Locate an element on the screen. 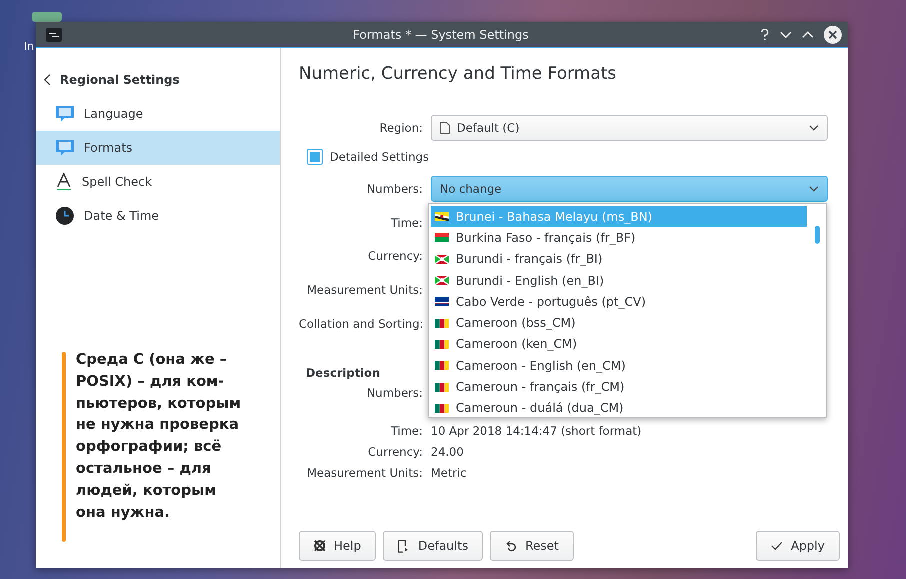  sidebar-item: Language is located at coordinates (158, 114).